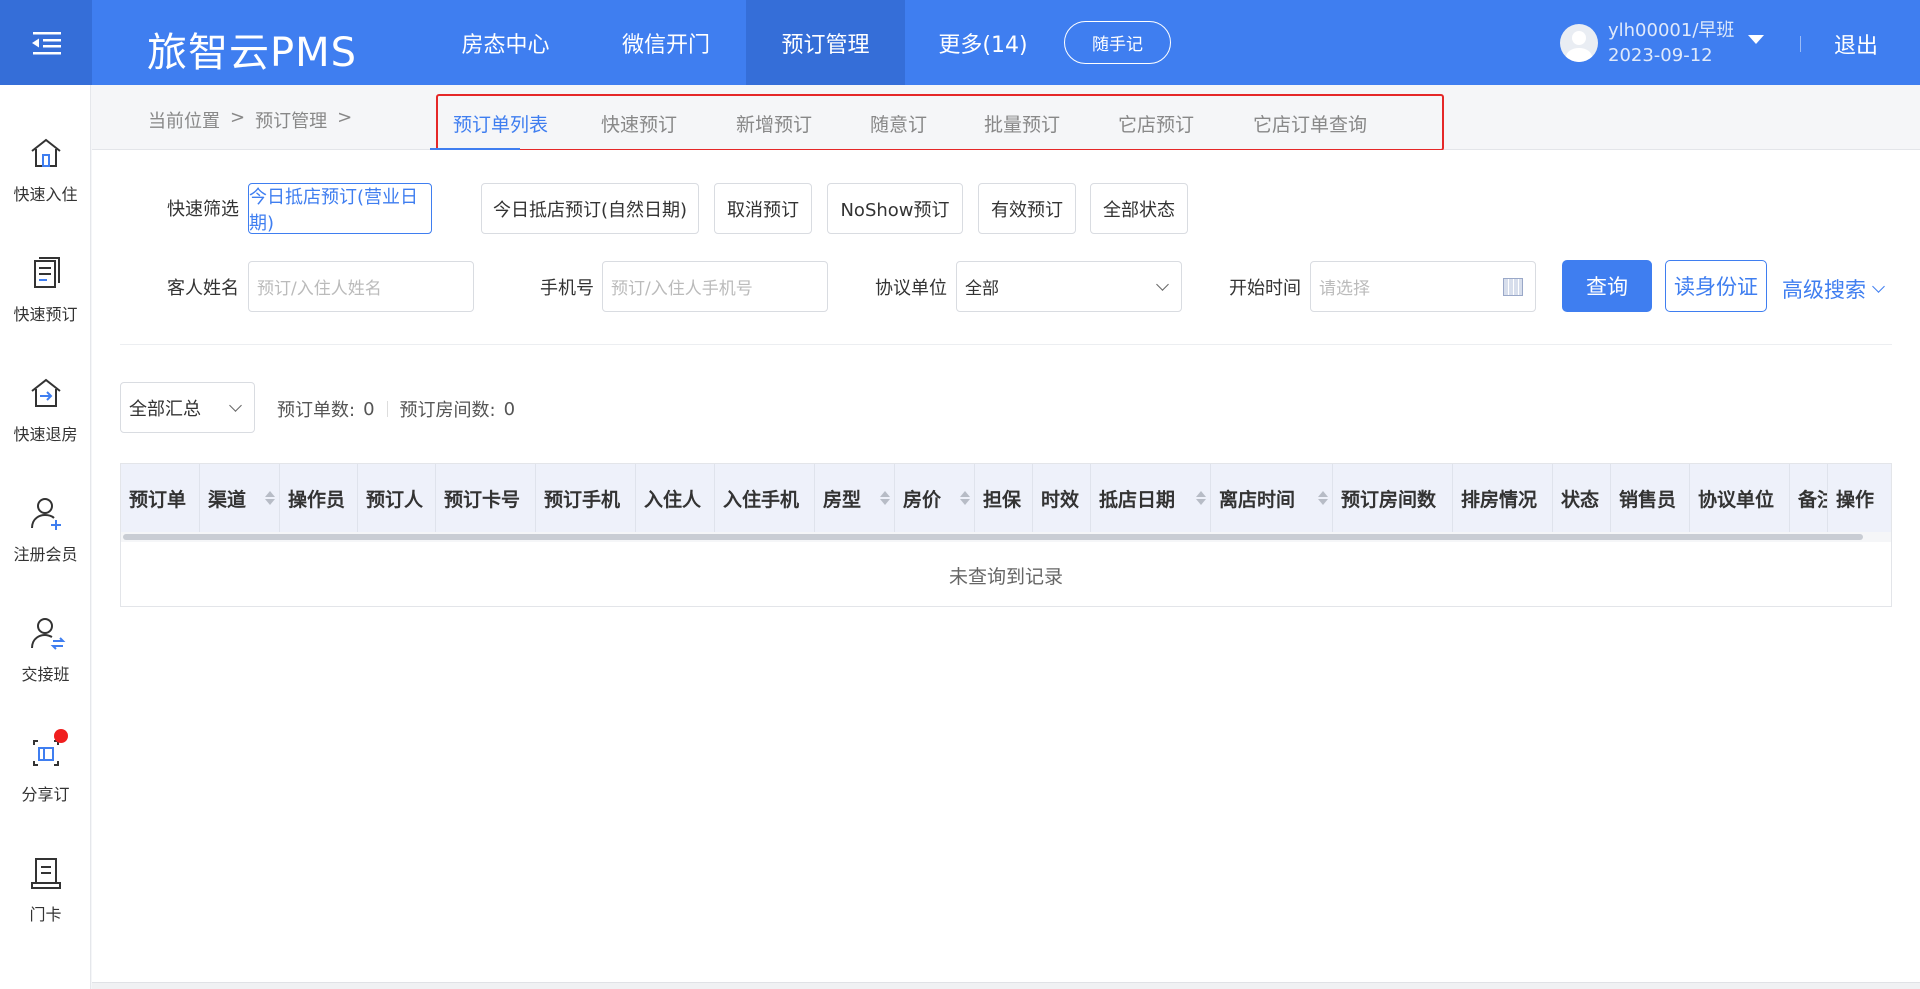 This screenshot has width=1920, height=989. What do you see at coordinates (1716, 286) in the screenshot?
I see `read-id-card-button: 读身份证` at bounding box center [1716, 286].